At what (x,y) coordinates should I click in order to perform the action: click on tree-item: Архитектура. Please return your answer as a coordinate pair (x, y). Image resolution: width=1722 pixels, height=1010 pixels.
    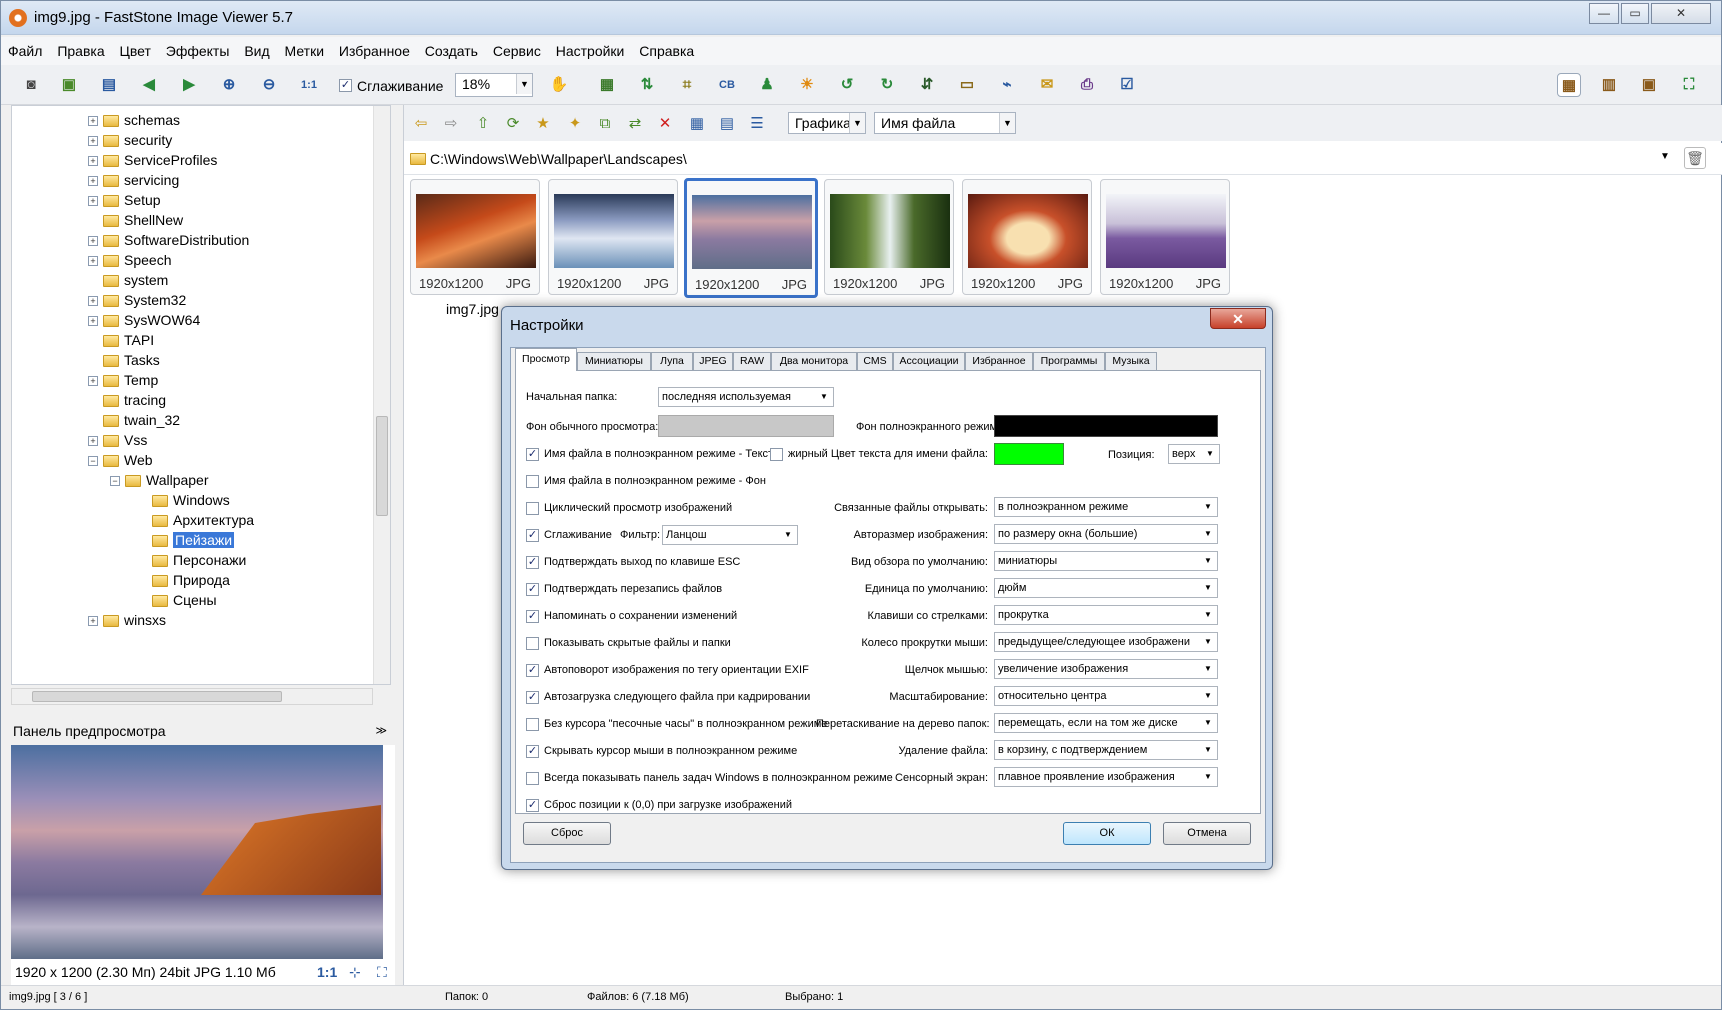
    Looking at the image, I should click on (203, 520).